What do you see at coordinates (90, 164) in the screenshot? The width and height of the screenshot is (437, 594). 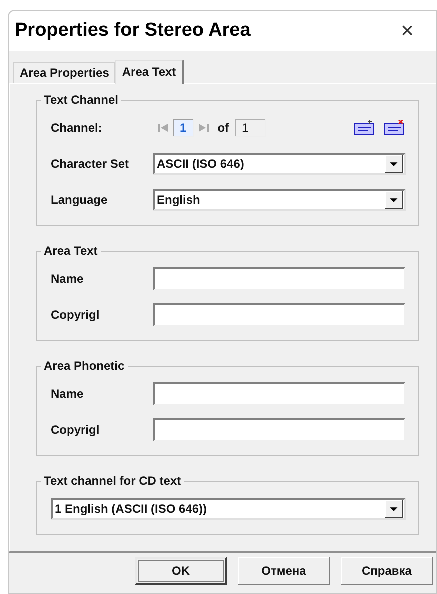 I see `field-label: Character Set` at bounding box center [90, 164].